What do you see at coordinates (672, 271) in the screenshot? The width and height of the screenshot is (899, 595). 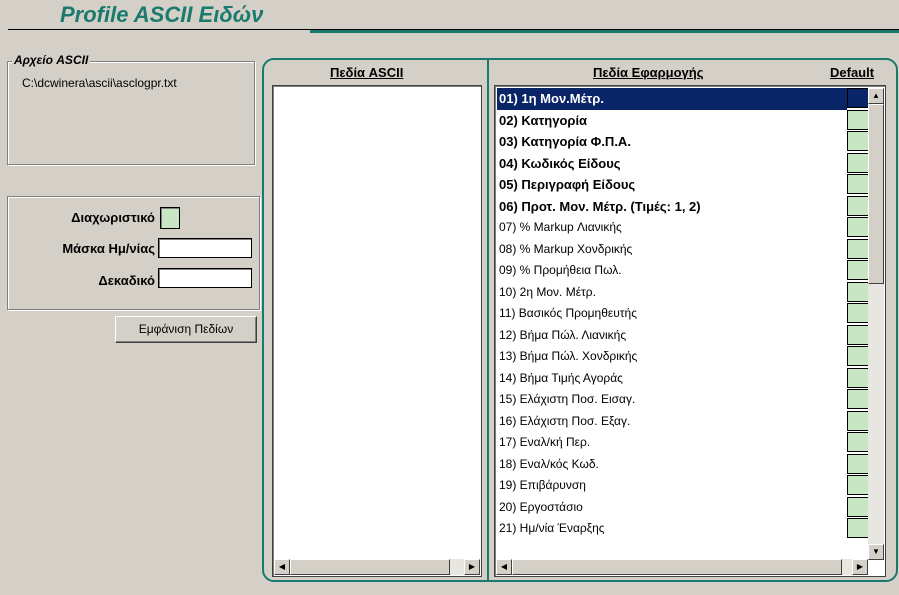 I see `list-item: 09) % Προμήθεια Πωλ.` at bounding box center [672, 271].